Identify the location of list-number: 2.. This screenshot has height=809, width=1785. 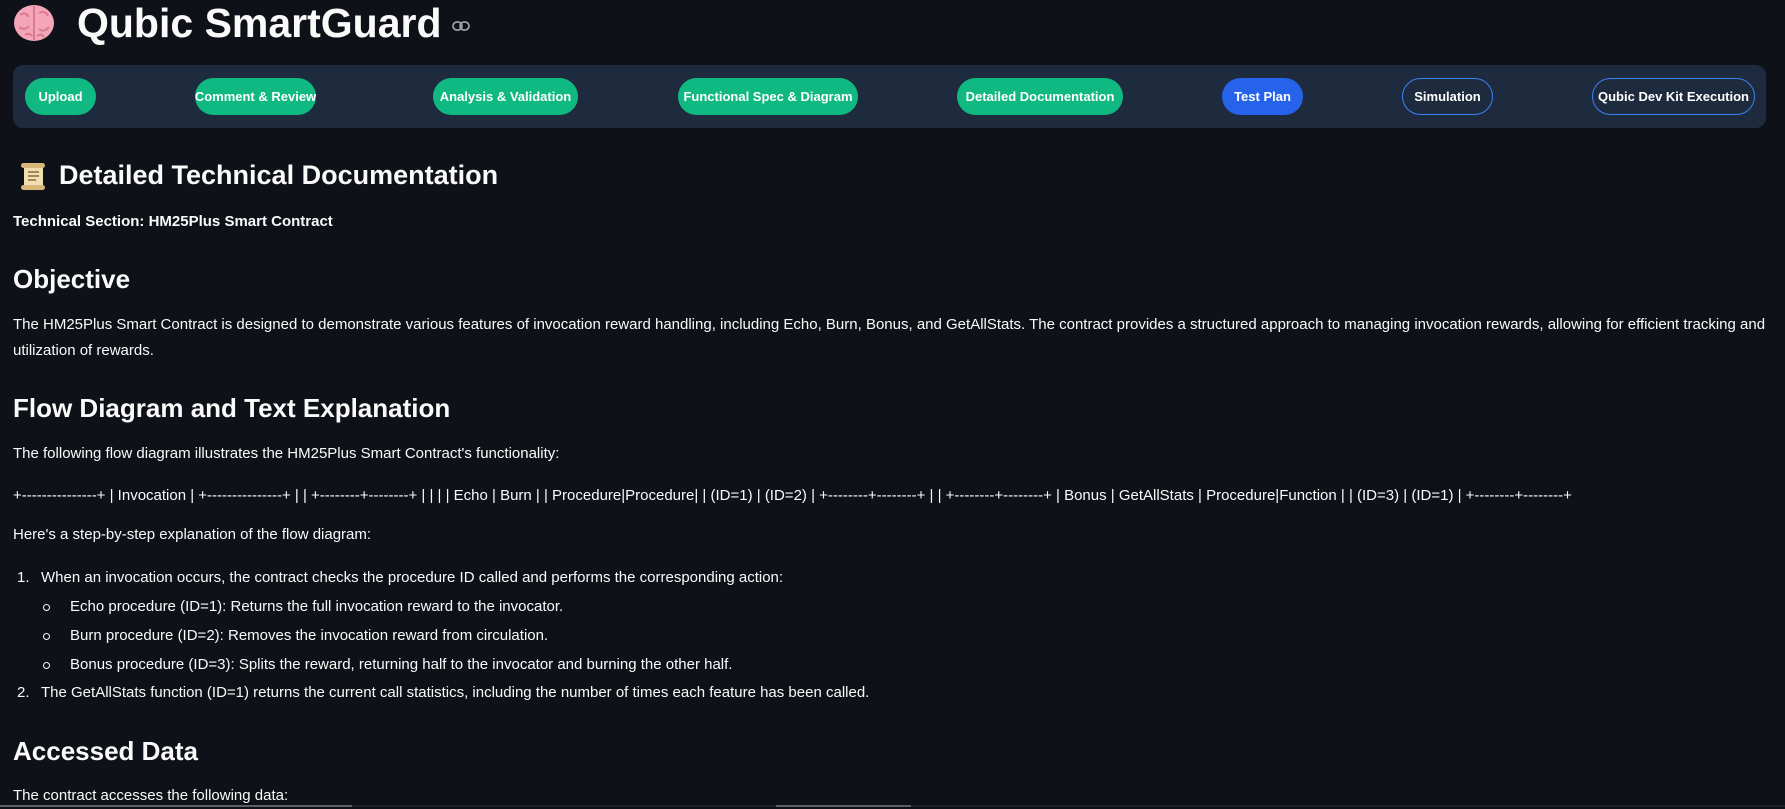
(23, 692).